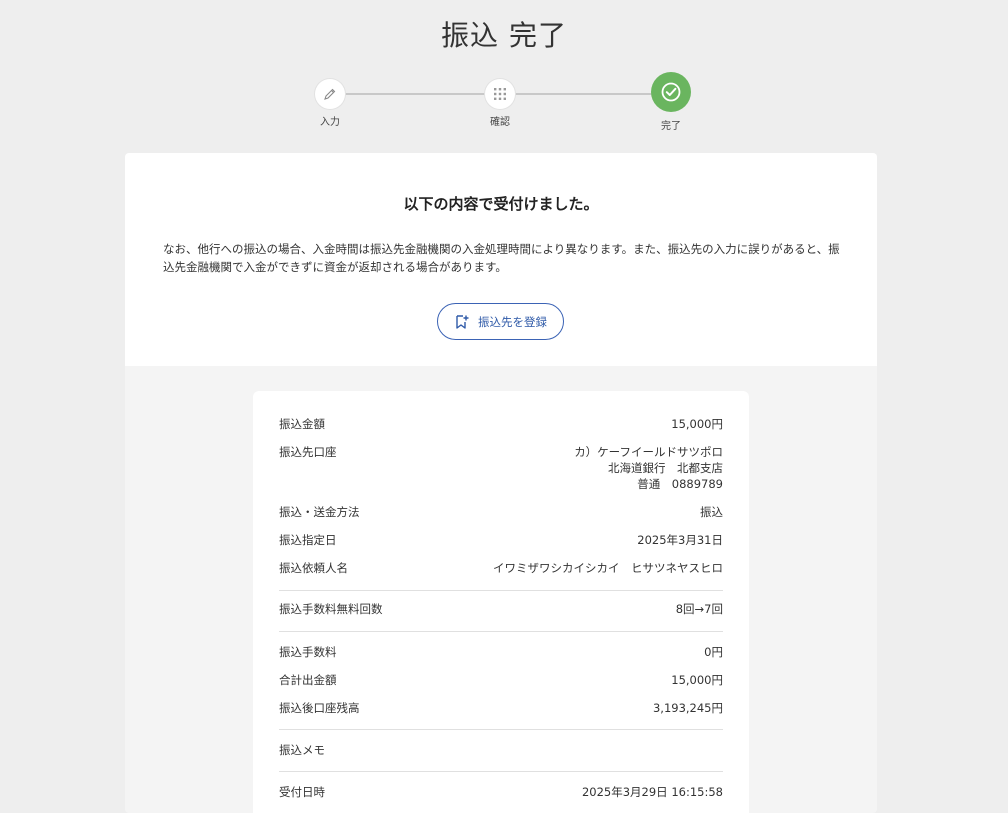  What do you see at coordinates (608, 568) in the screenshot?
I see `detail-value: イワミザワシカイシカイ ヒサツネヤスヒロ` at bounding box center [608, 568].